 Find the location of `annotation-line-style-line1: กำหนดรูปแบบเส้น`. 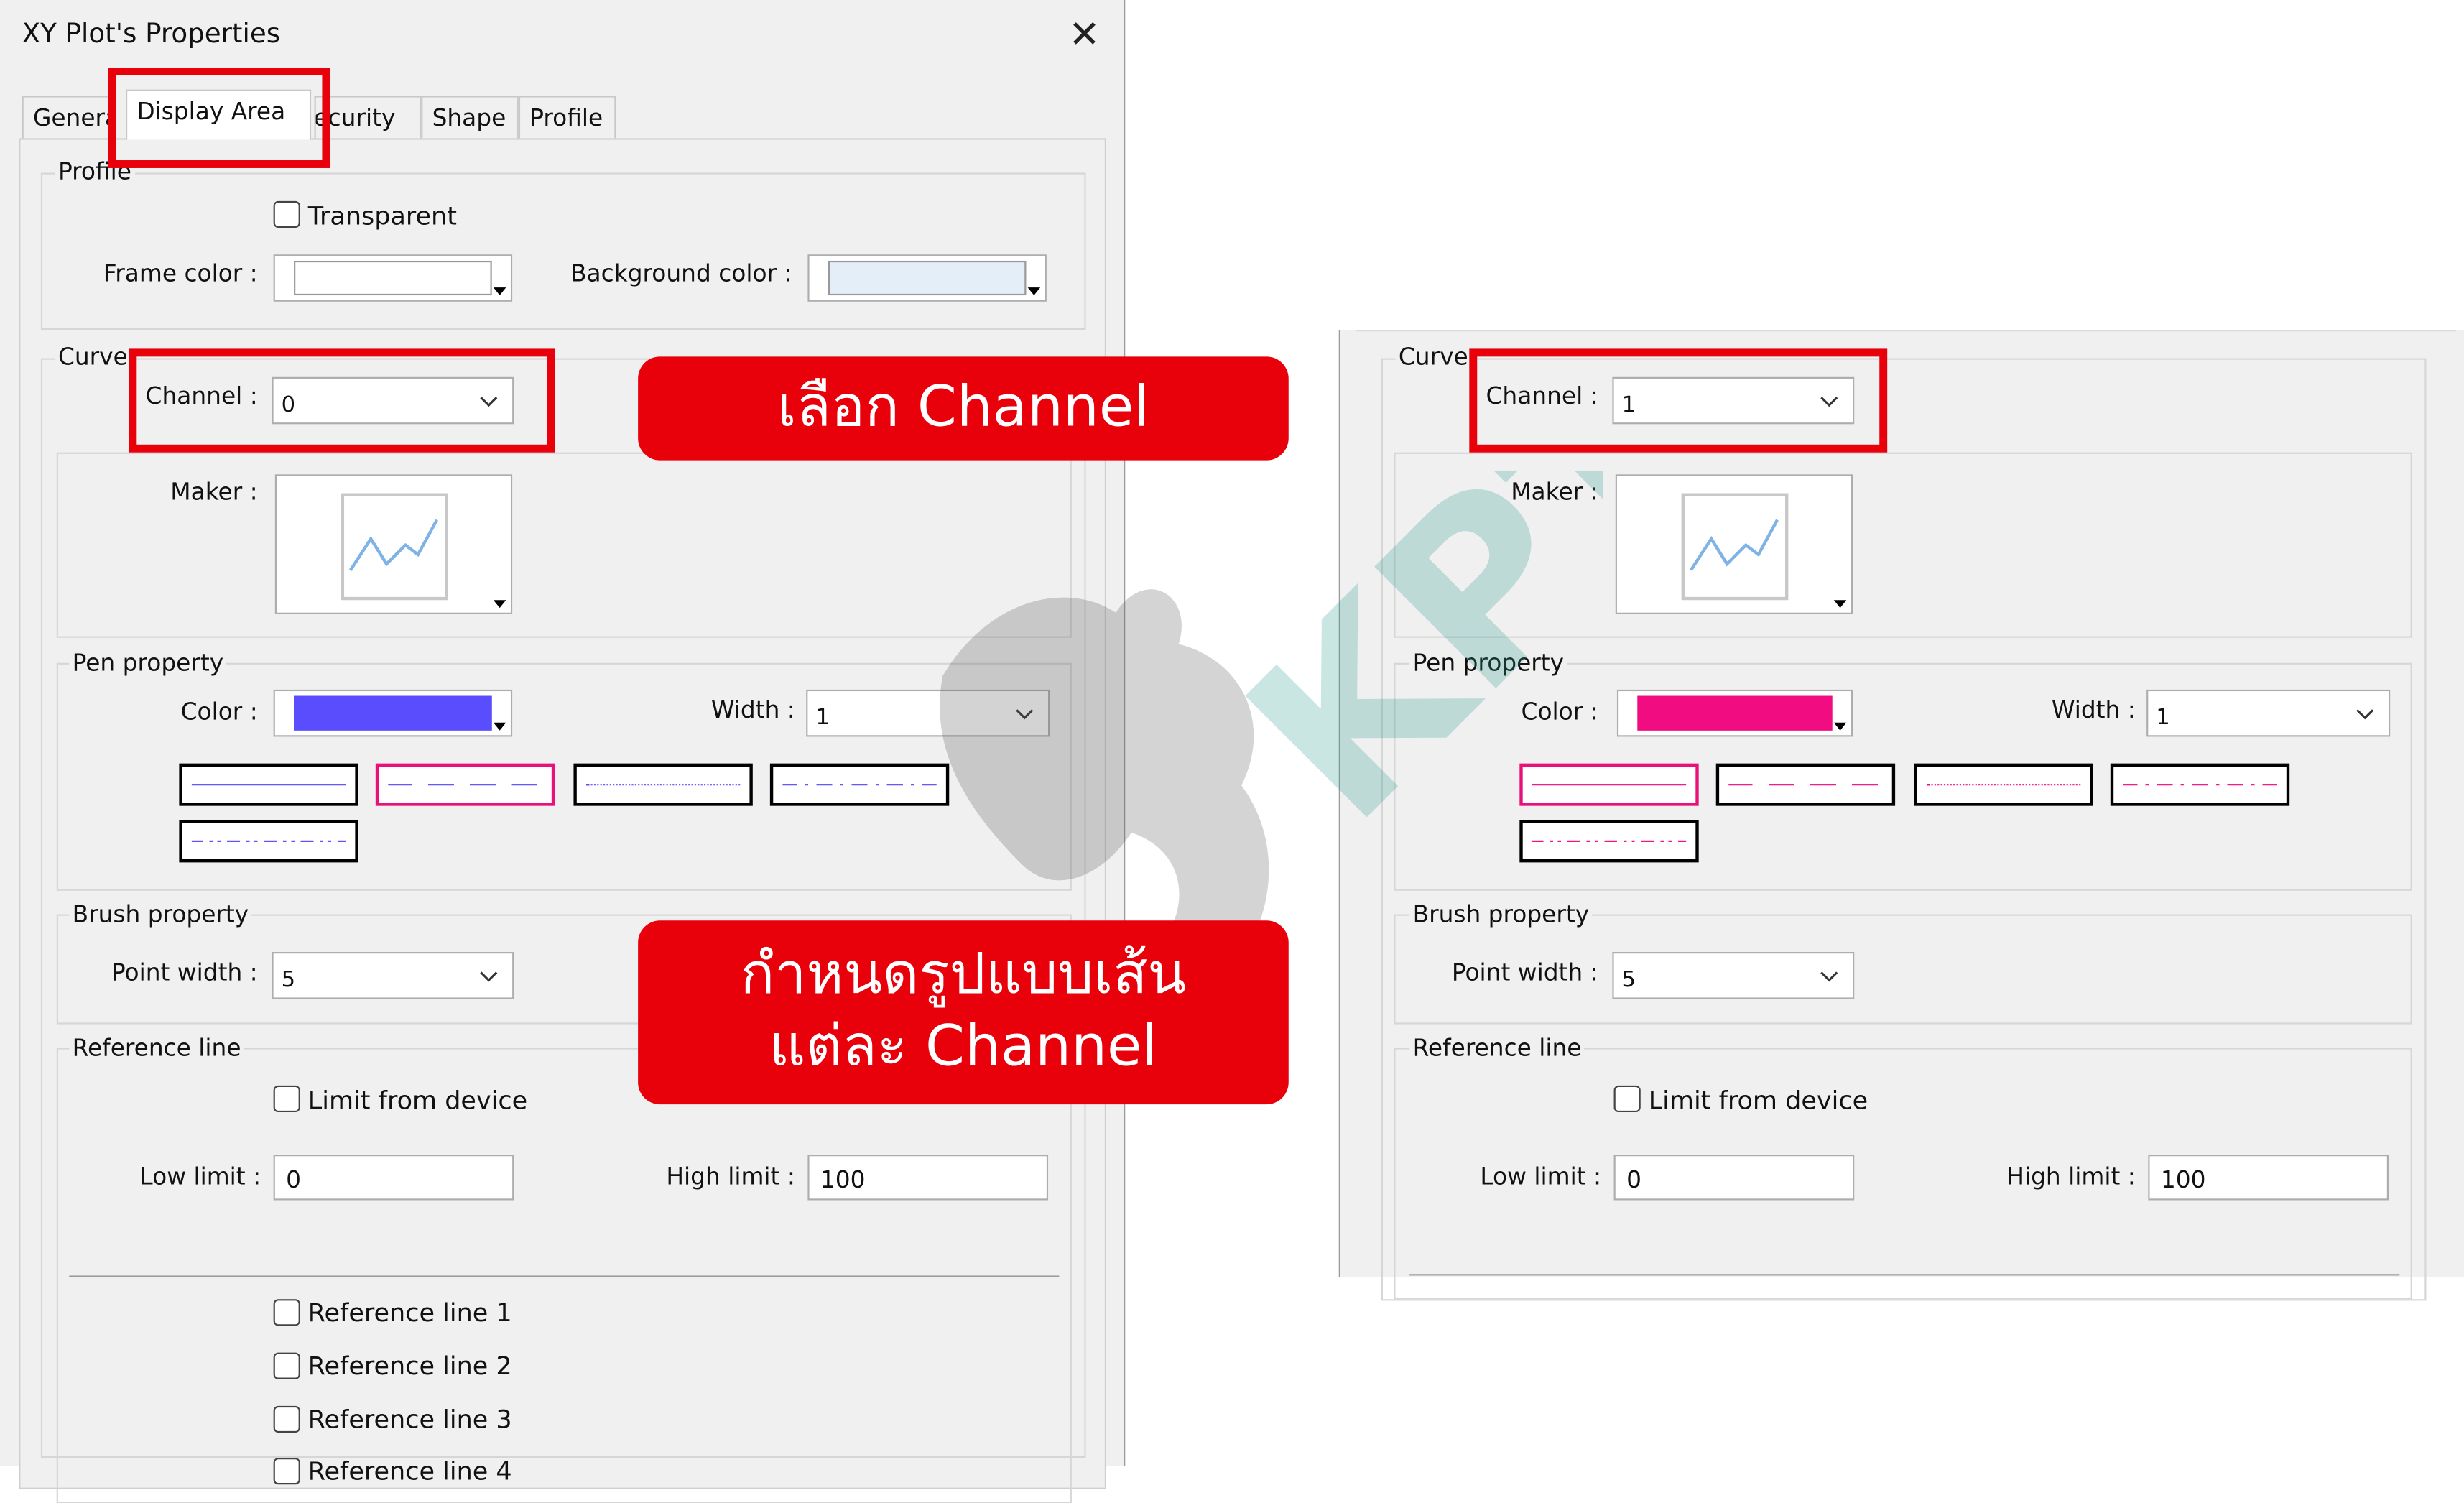

annotation-line-style-line1: กำหนดรูปแบบเส้น is located at coordinates (963, 974).